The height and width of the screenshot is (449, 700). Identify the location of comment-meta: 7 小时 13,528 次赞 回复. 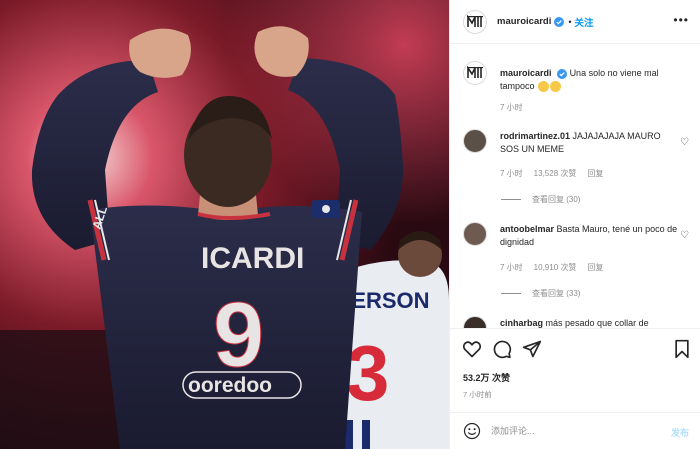
(551, 173).